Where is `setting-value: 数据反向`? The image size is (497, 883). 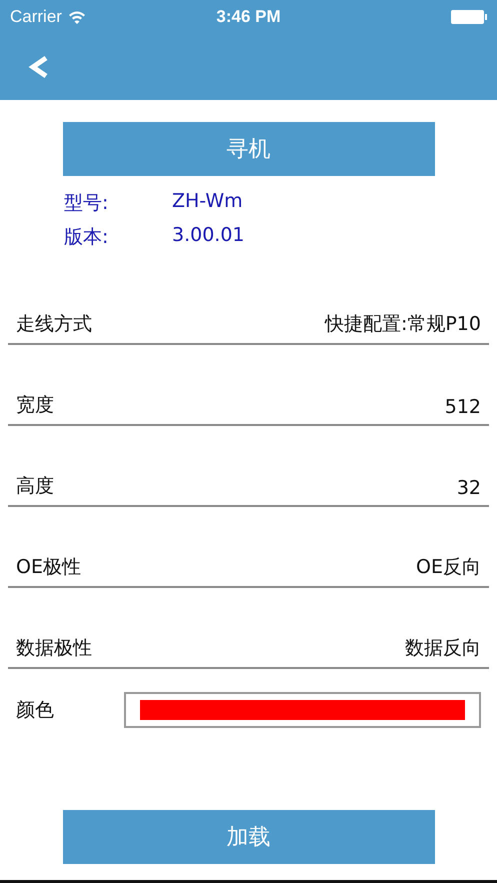
setting-value: 数据反向 is located at coordinates (443, 648).